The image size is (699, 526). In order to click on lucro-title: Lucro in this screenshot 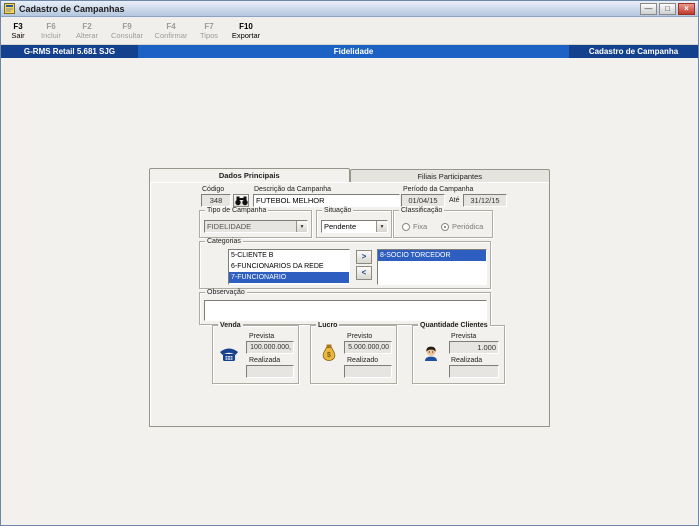, I will do `click(328, 326)`.